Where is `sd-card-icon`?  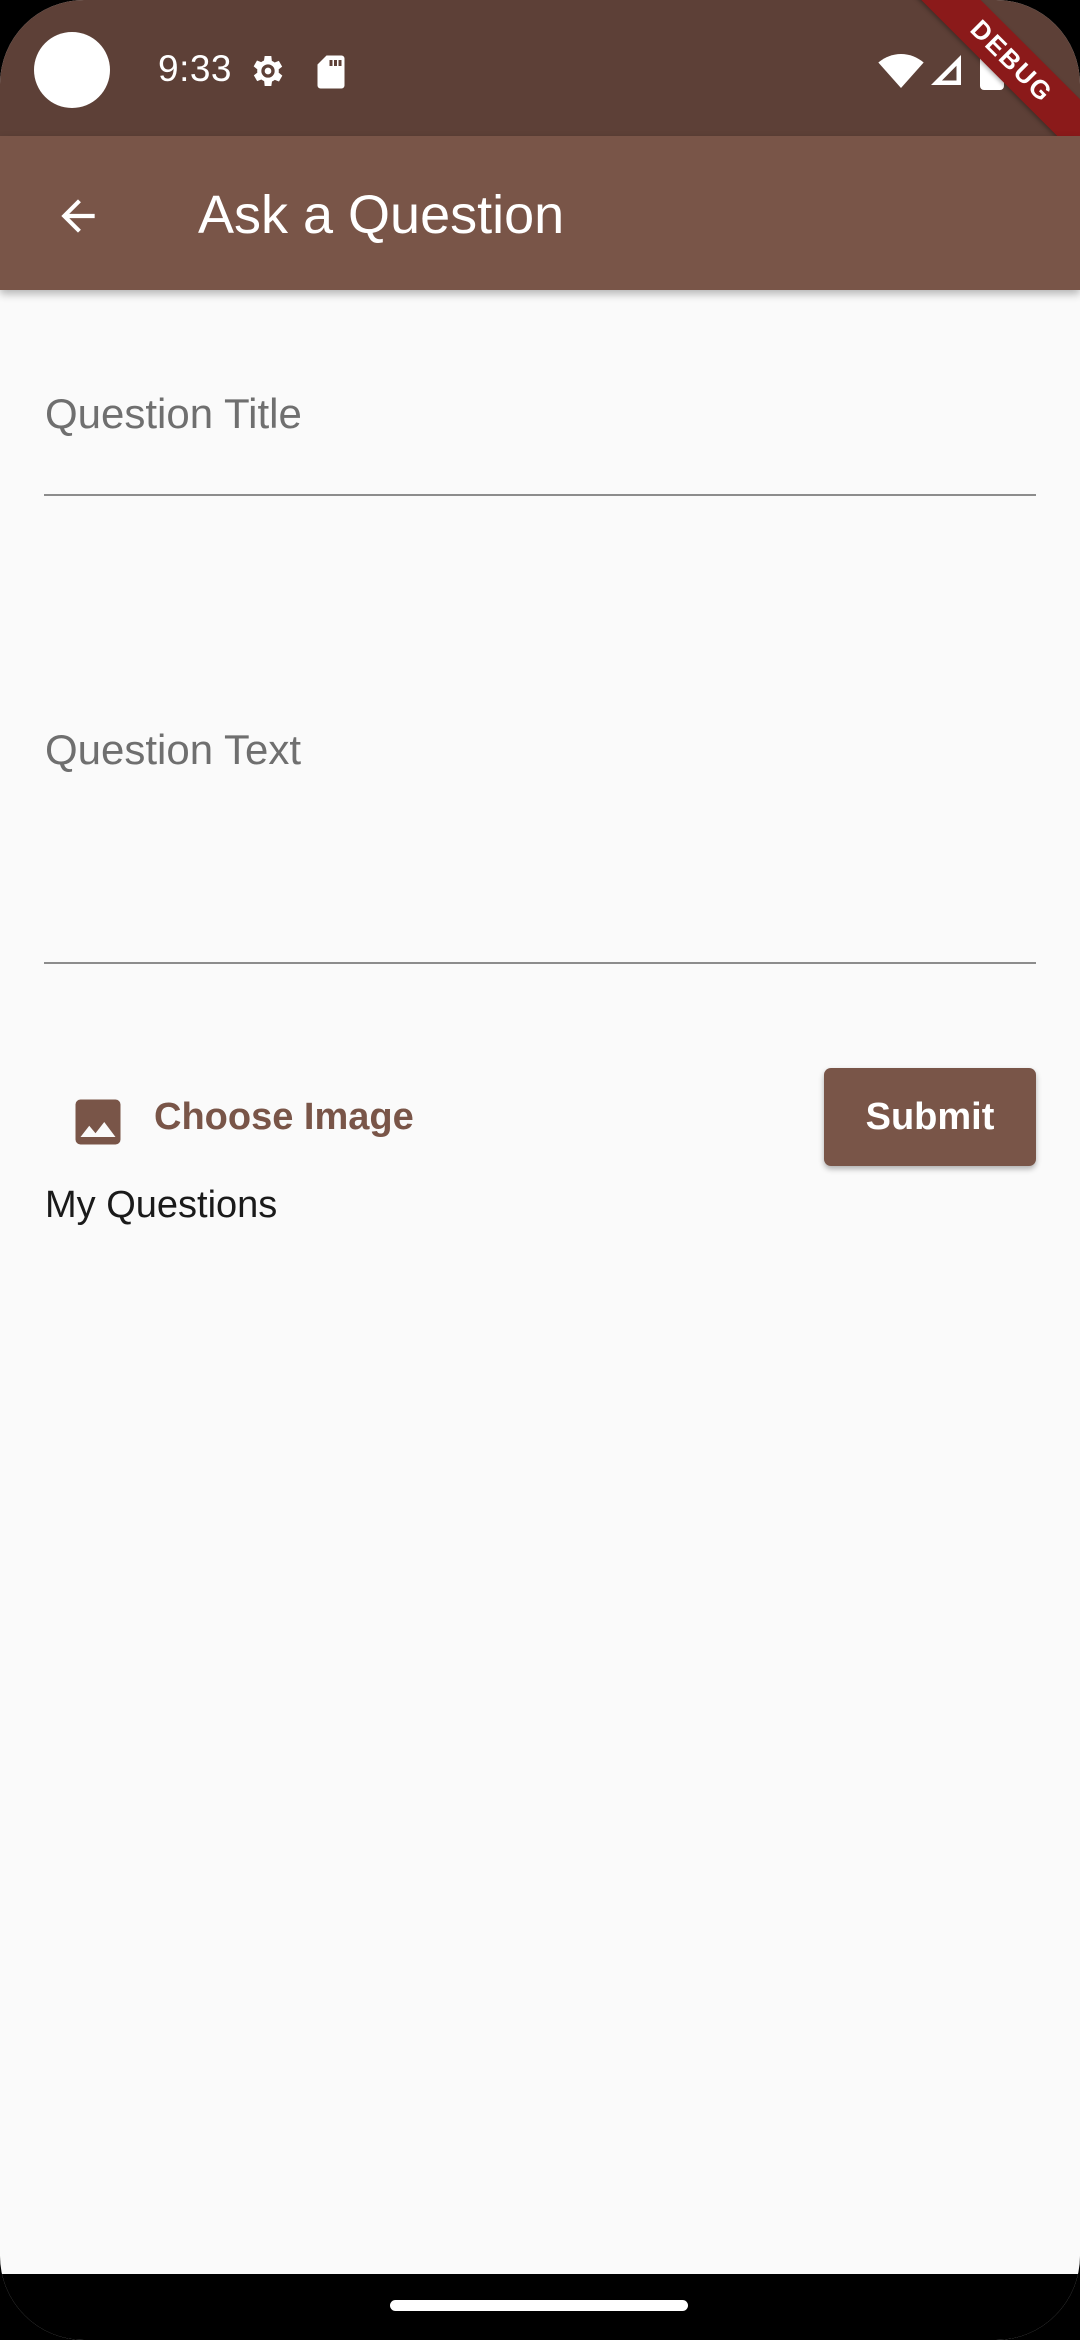 sd-card-icon is located at coordinates (331, 72).